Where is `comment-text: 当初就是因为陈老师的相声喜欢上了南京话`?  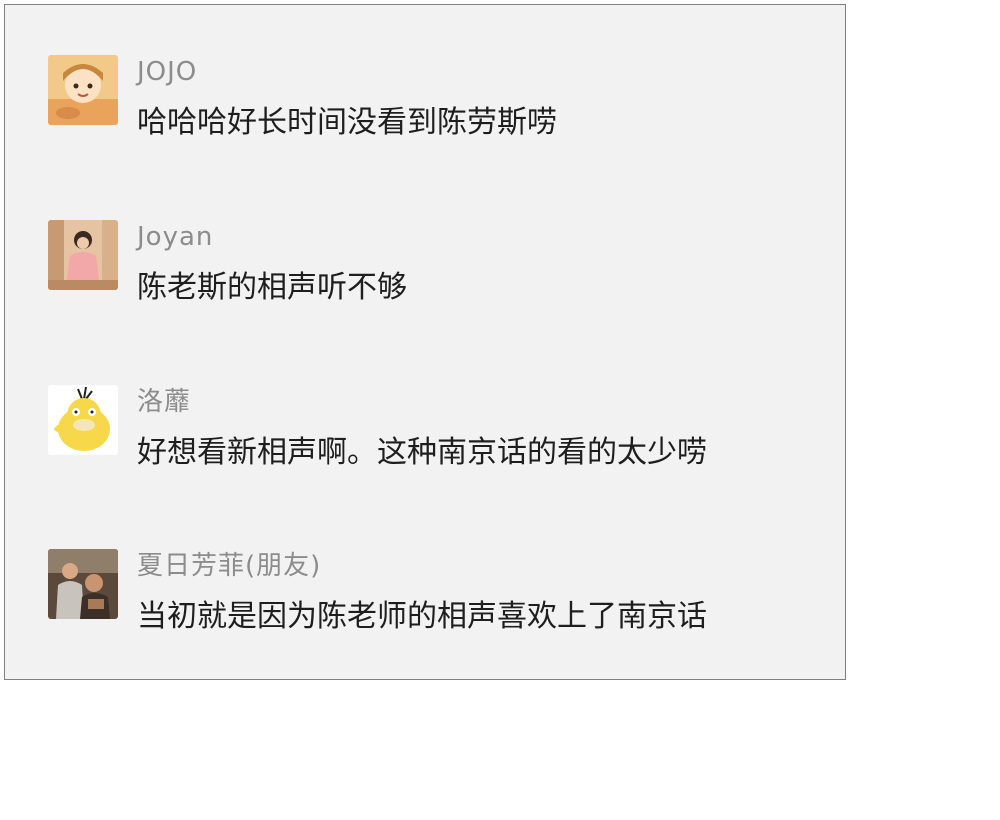 comment-text: 当初就是因为陈老师的相声喜欢上了南京话 is located at coordinates (422, 616).